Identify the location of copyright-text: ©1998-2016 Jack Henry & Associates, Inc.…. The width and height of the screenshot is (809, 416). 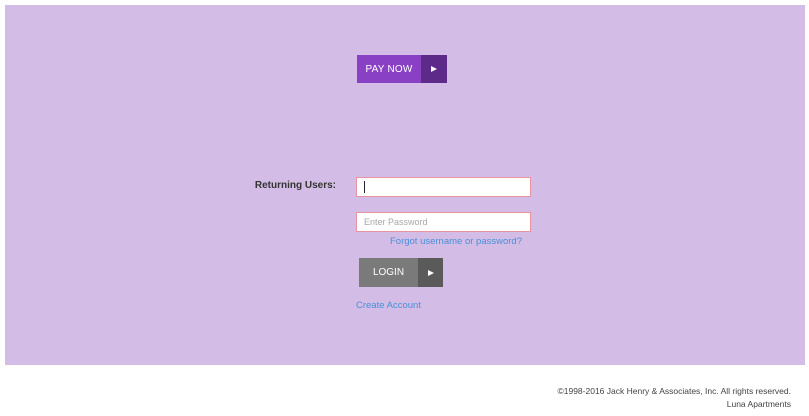
(674, 391).